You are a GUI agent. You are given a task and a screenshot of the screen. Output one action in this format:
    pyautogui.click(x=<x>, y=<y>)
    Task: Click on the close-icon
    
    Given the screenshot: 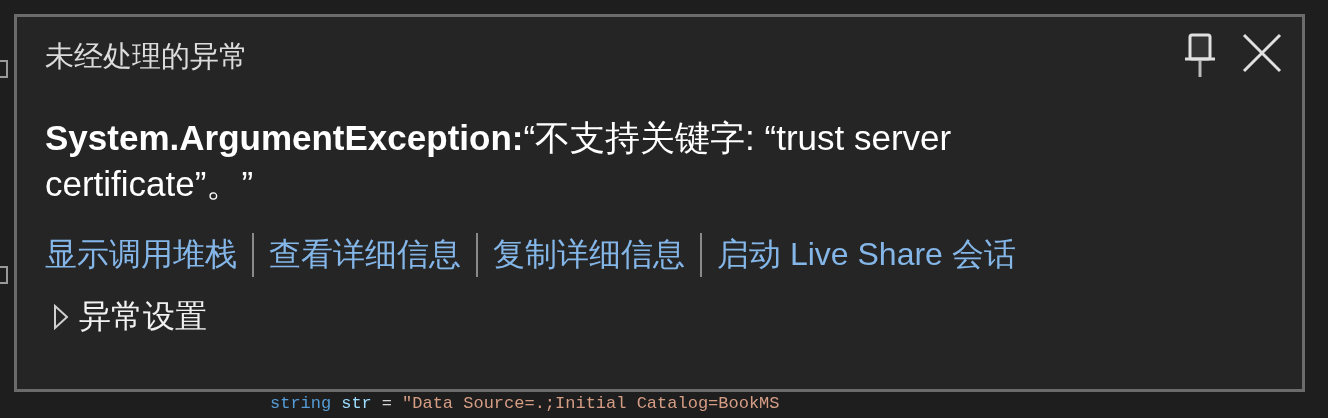 What is the action you would take?
    pyautogui.click(x=1262, y=53)
    